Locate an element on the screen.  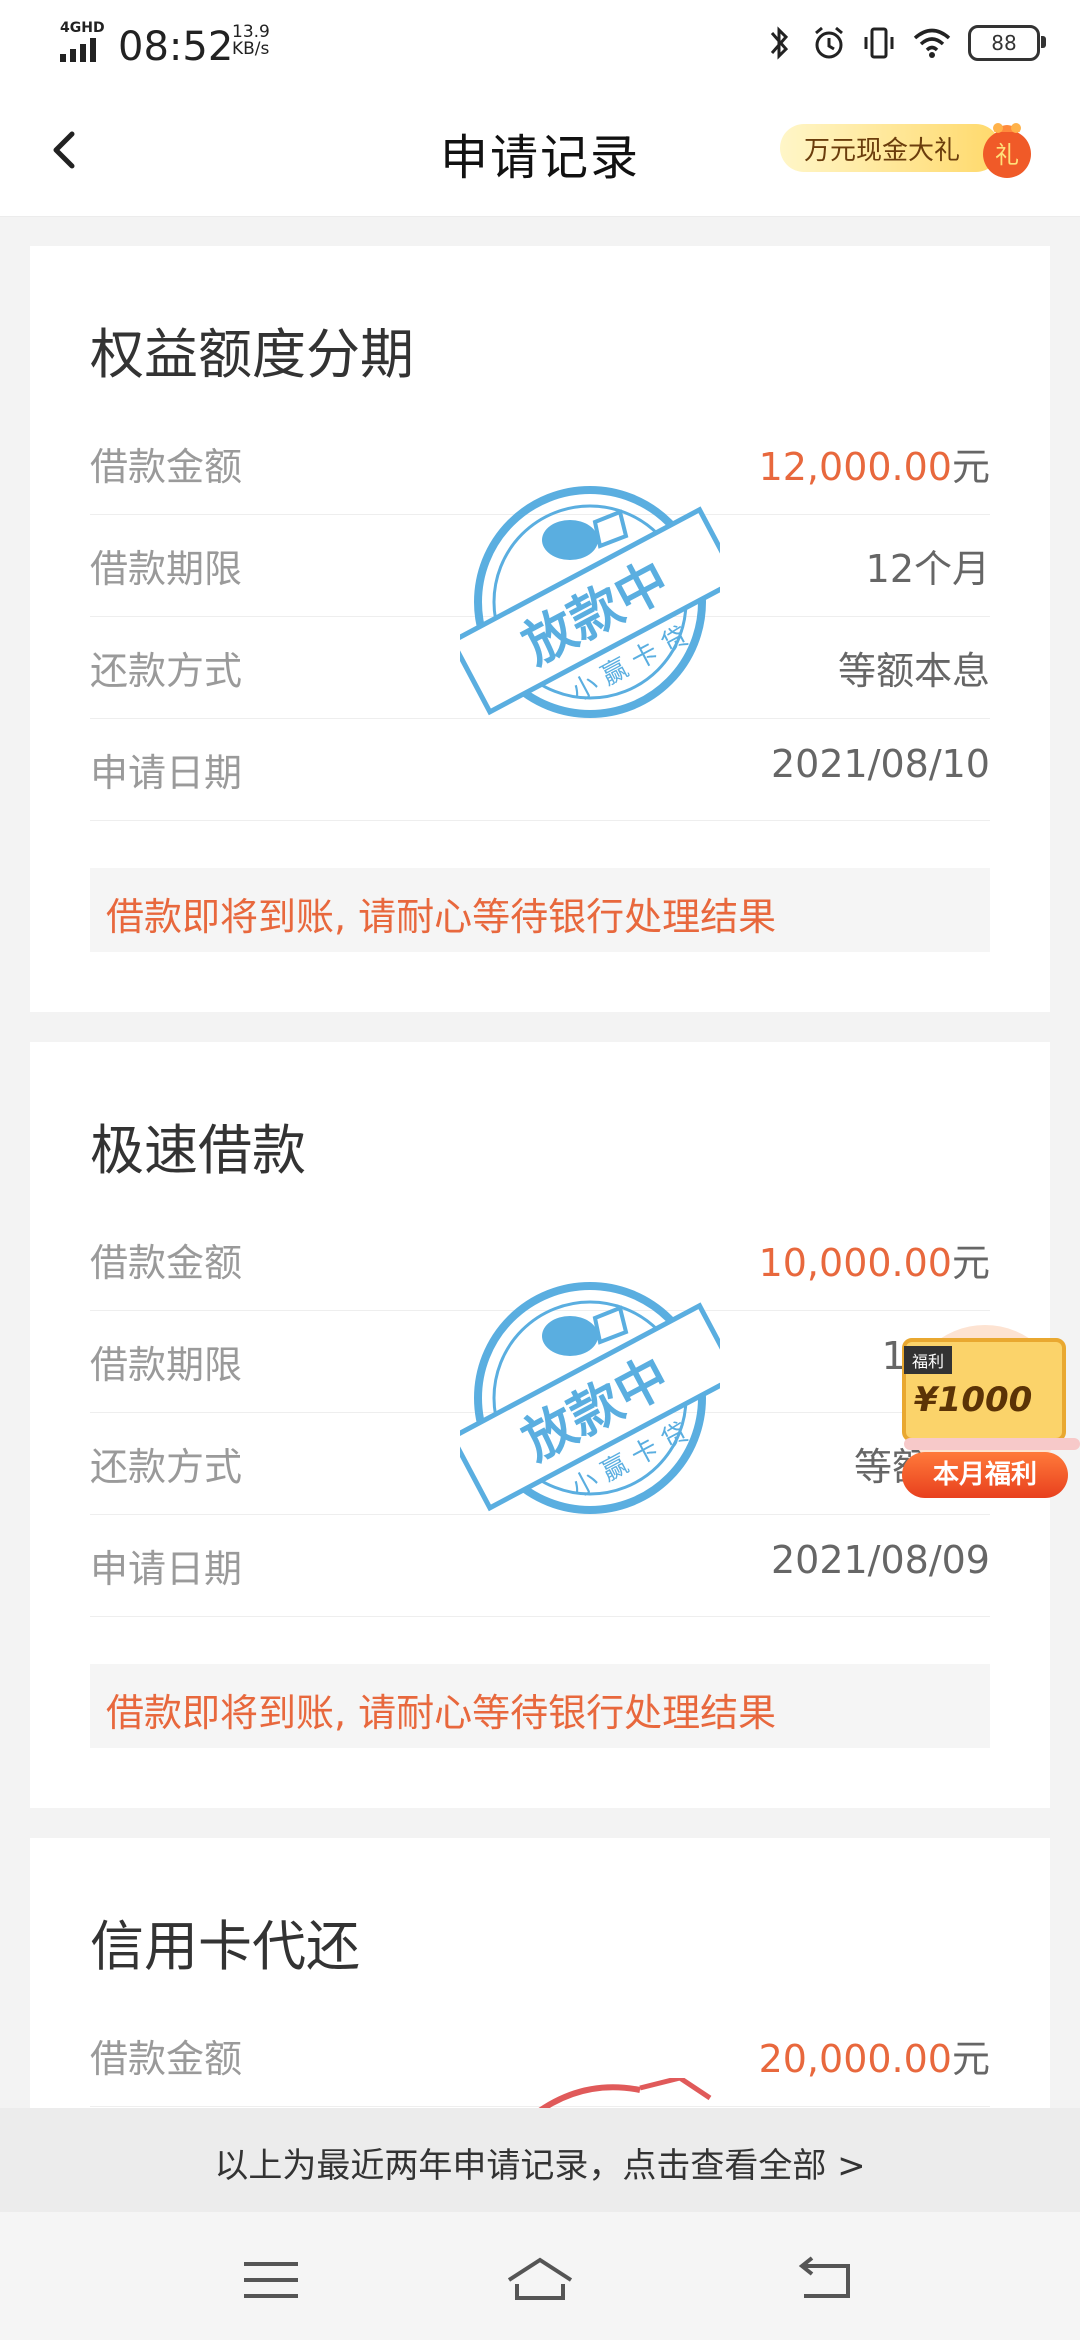
reward-button: 本月福利 is located at coordinates (985, 1475).